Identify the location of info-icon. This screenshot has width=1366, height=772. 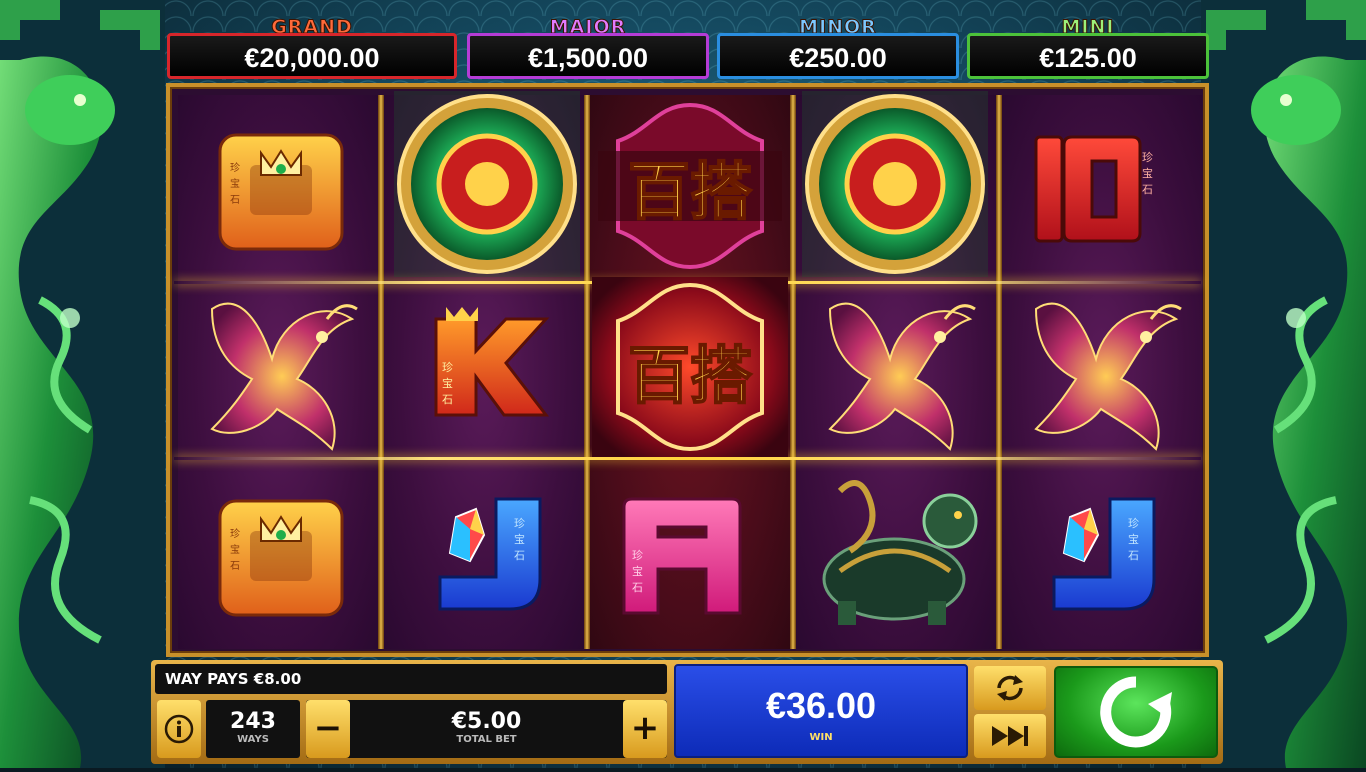
(179, 729).